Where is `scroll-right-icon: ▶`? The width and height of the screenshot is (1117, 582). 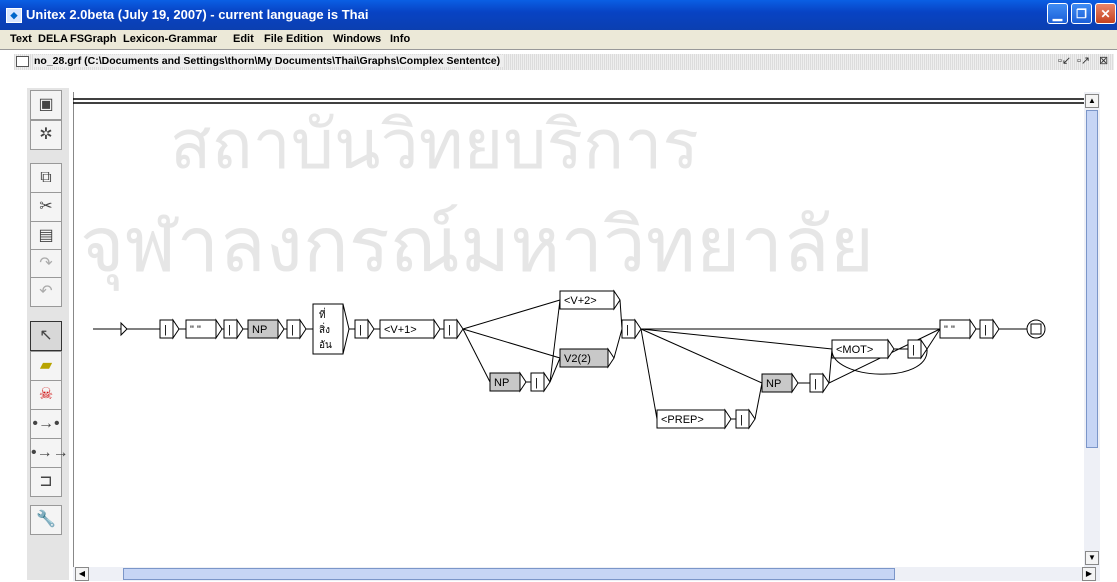 scroll-right-icon: ▶ is located at coordinates (1089, 574).